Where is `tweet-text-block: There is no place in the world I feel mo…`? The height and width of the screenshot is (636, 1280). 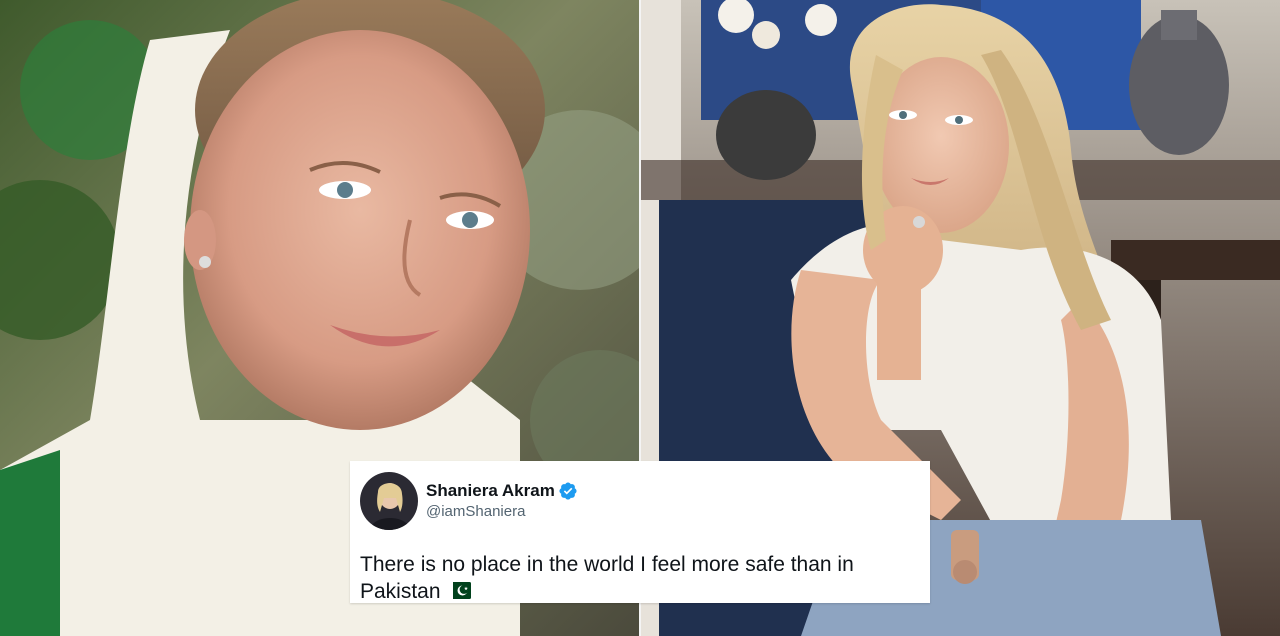
tweet-text-block: There is no place in the world I feel mo… is located at coordinates (640, 578).